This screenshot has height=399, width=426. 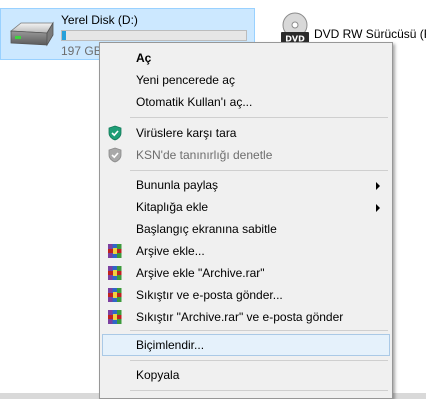 I want to click on kaspersky-shield-icon, so click(x=115, y=133).